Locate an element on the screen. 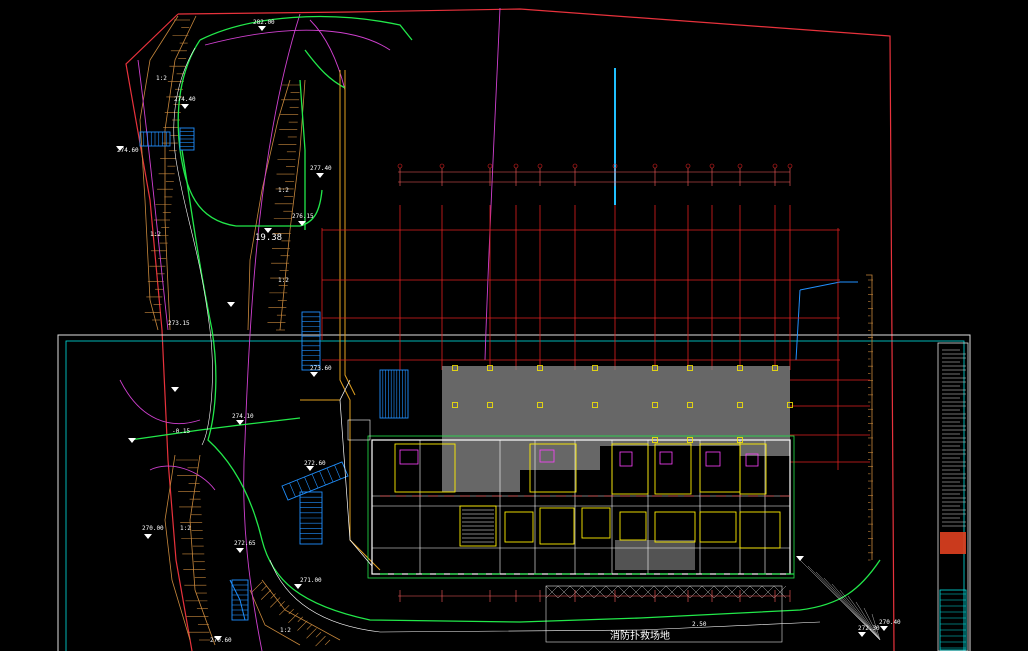 This screenshot has height=651, width=1028. elev-mid-2: 274.10 is located at coordinates (243, 416).